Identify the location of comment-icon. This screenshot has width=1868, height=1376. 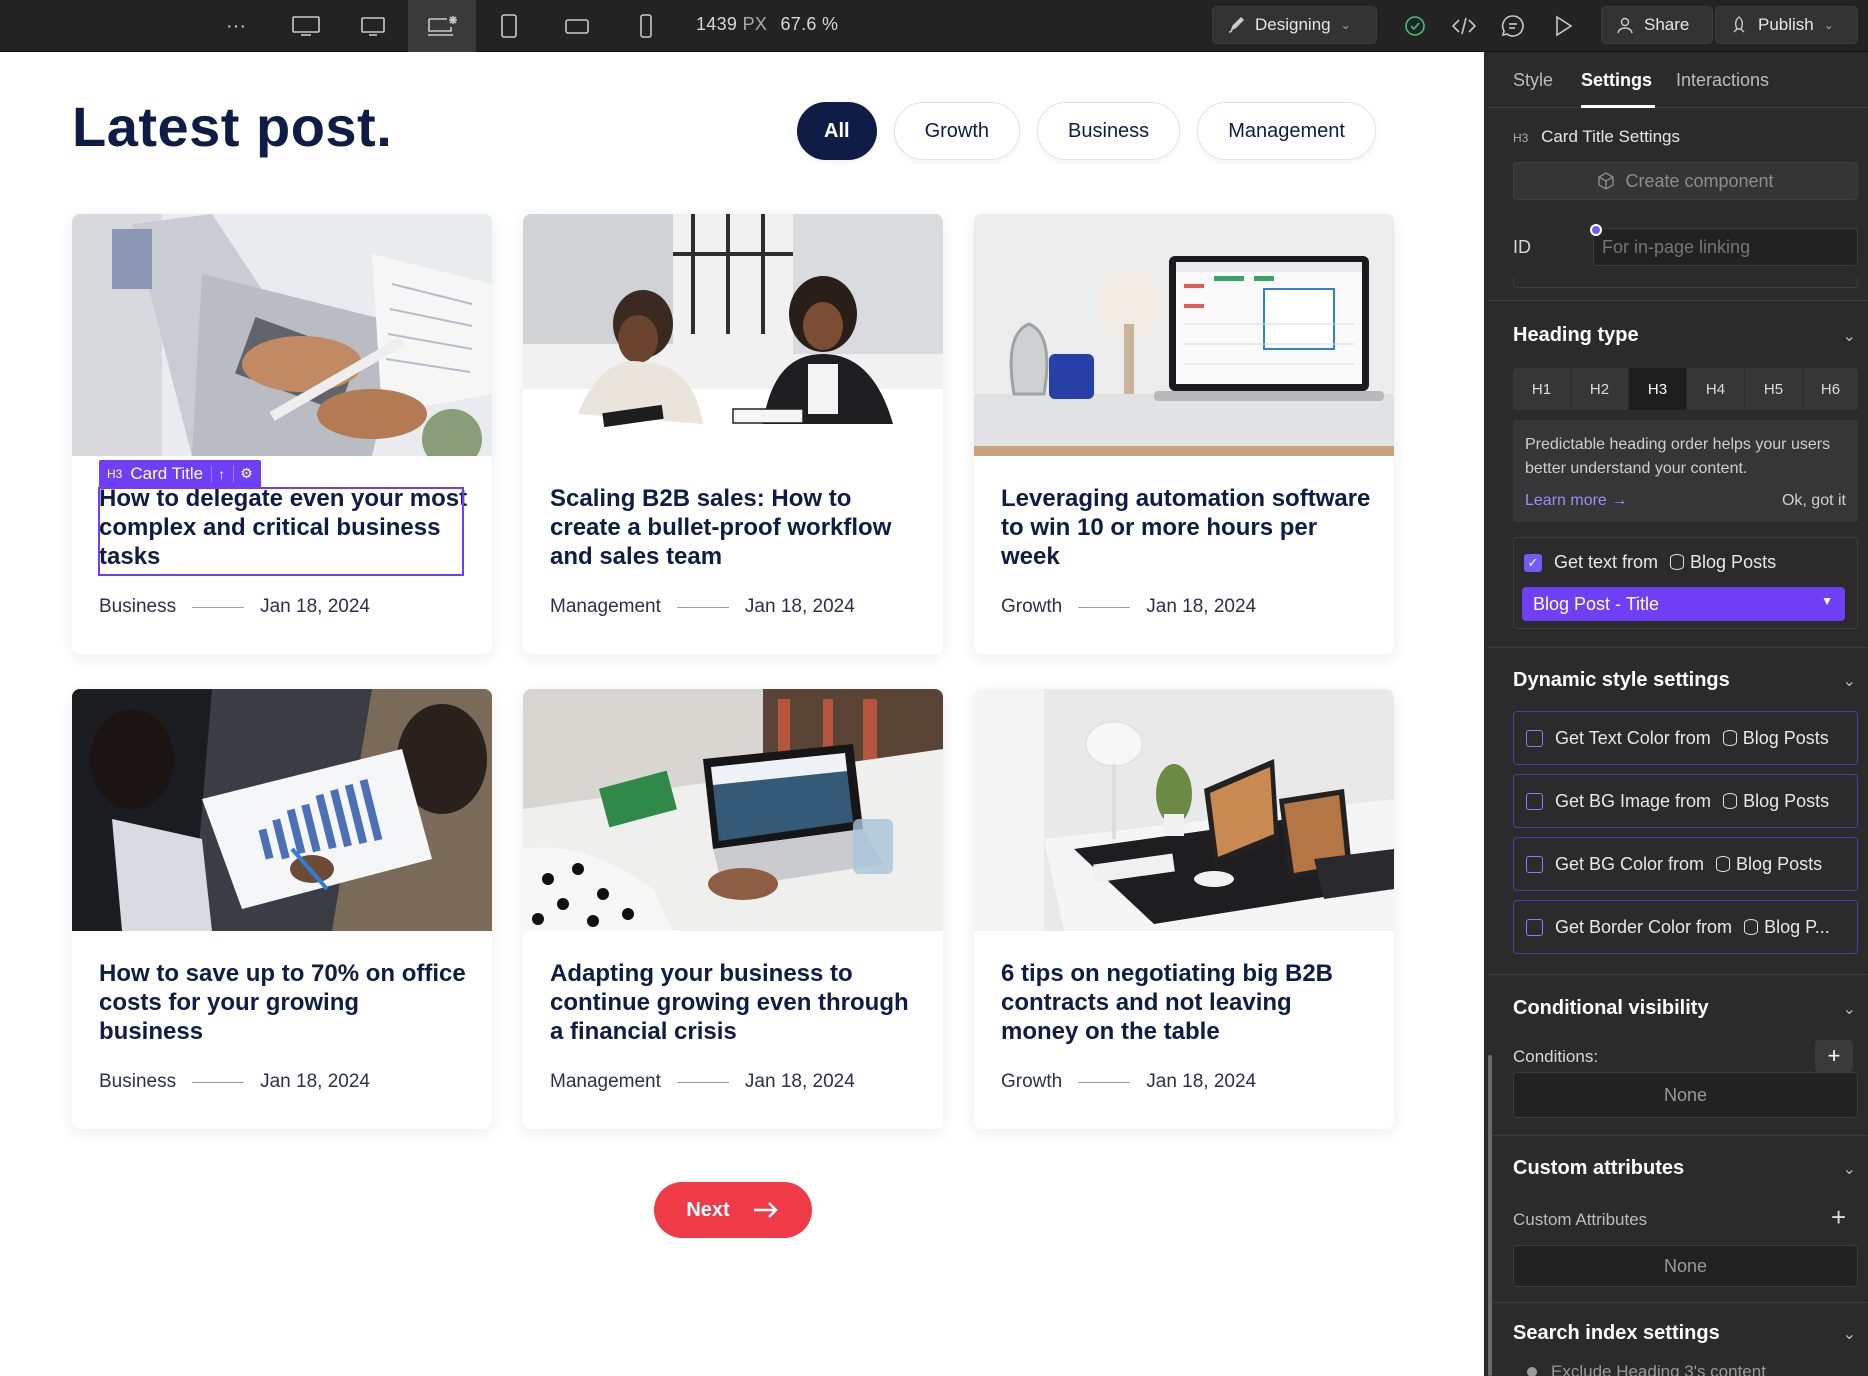
(1512, 26).